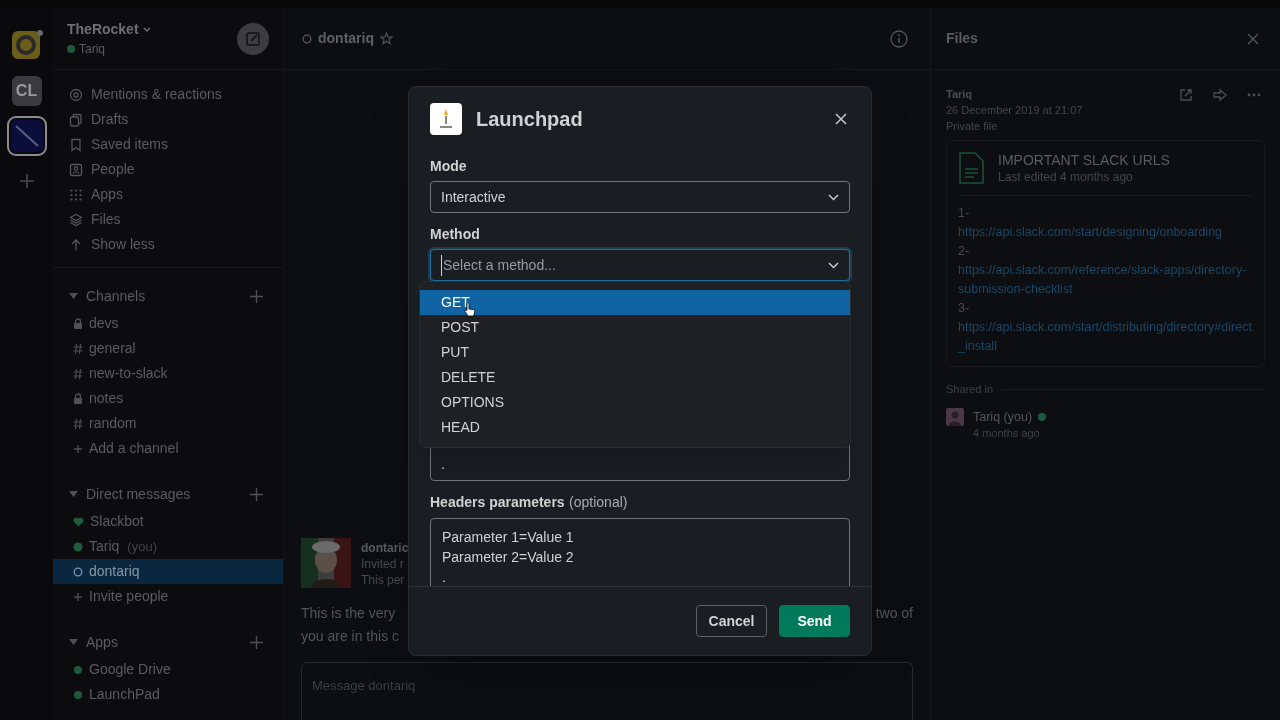 Image resolution: width=1280 pixels, height=720 pixels. What do you see at coordinates (635, 427) in the screenshot?
I see `dropdown-option: HEAD` at bounding box center [635, 427].